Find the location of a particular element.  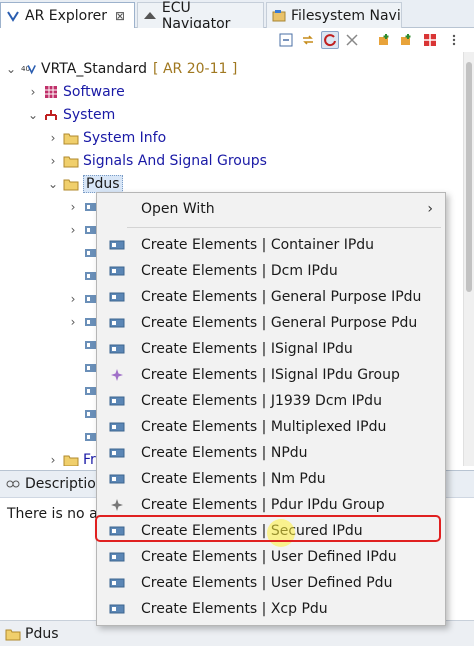

menu-item-create-elements: Create Elements | Nm Pdu is located at coordinates (271, 479).